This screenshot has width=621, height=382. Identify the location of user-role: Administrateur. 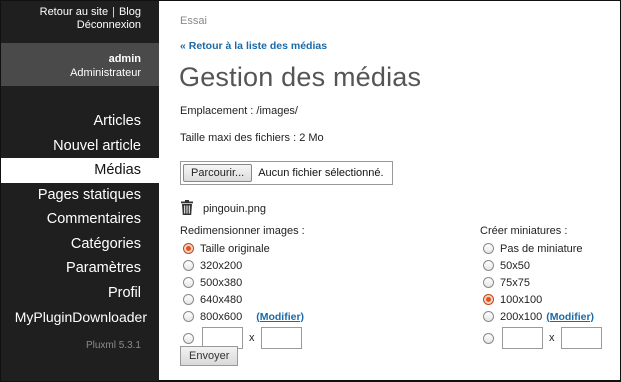
(105, 73).